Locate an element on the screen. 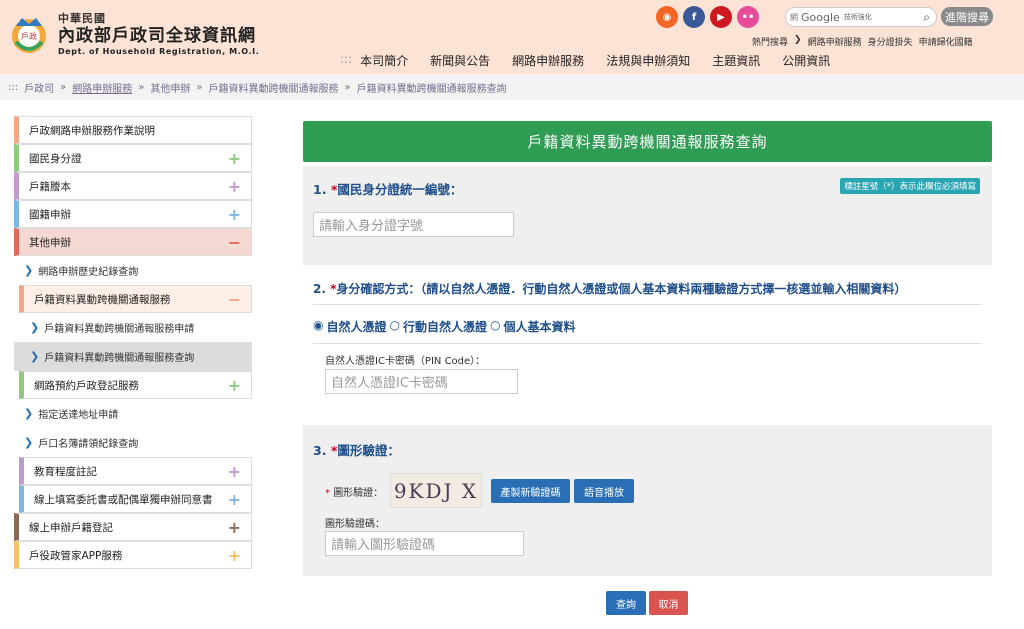 This screenshot has height=629, width=1024. breadcrumb-item: 戶政司 is located at coordinates (39, 87).